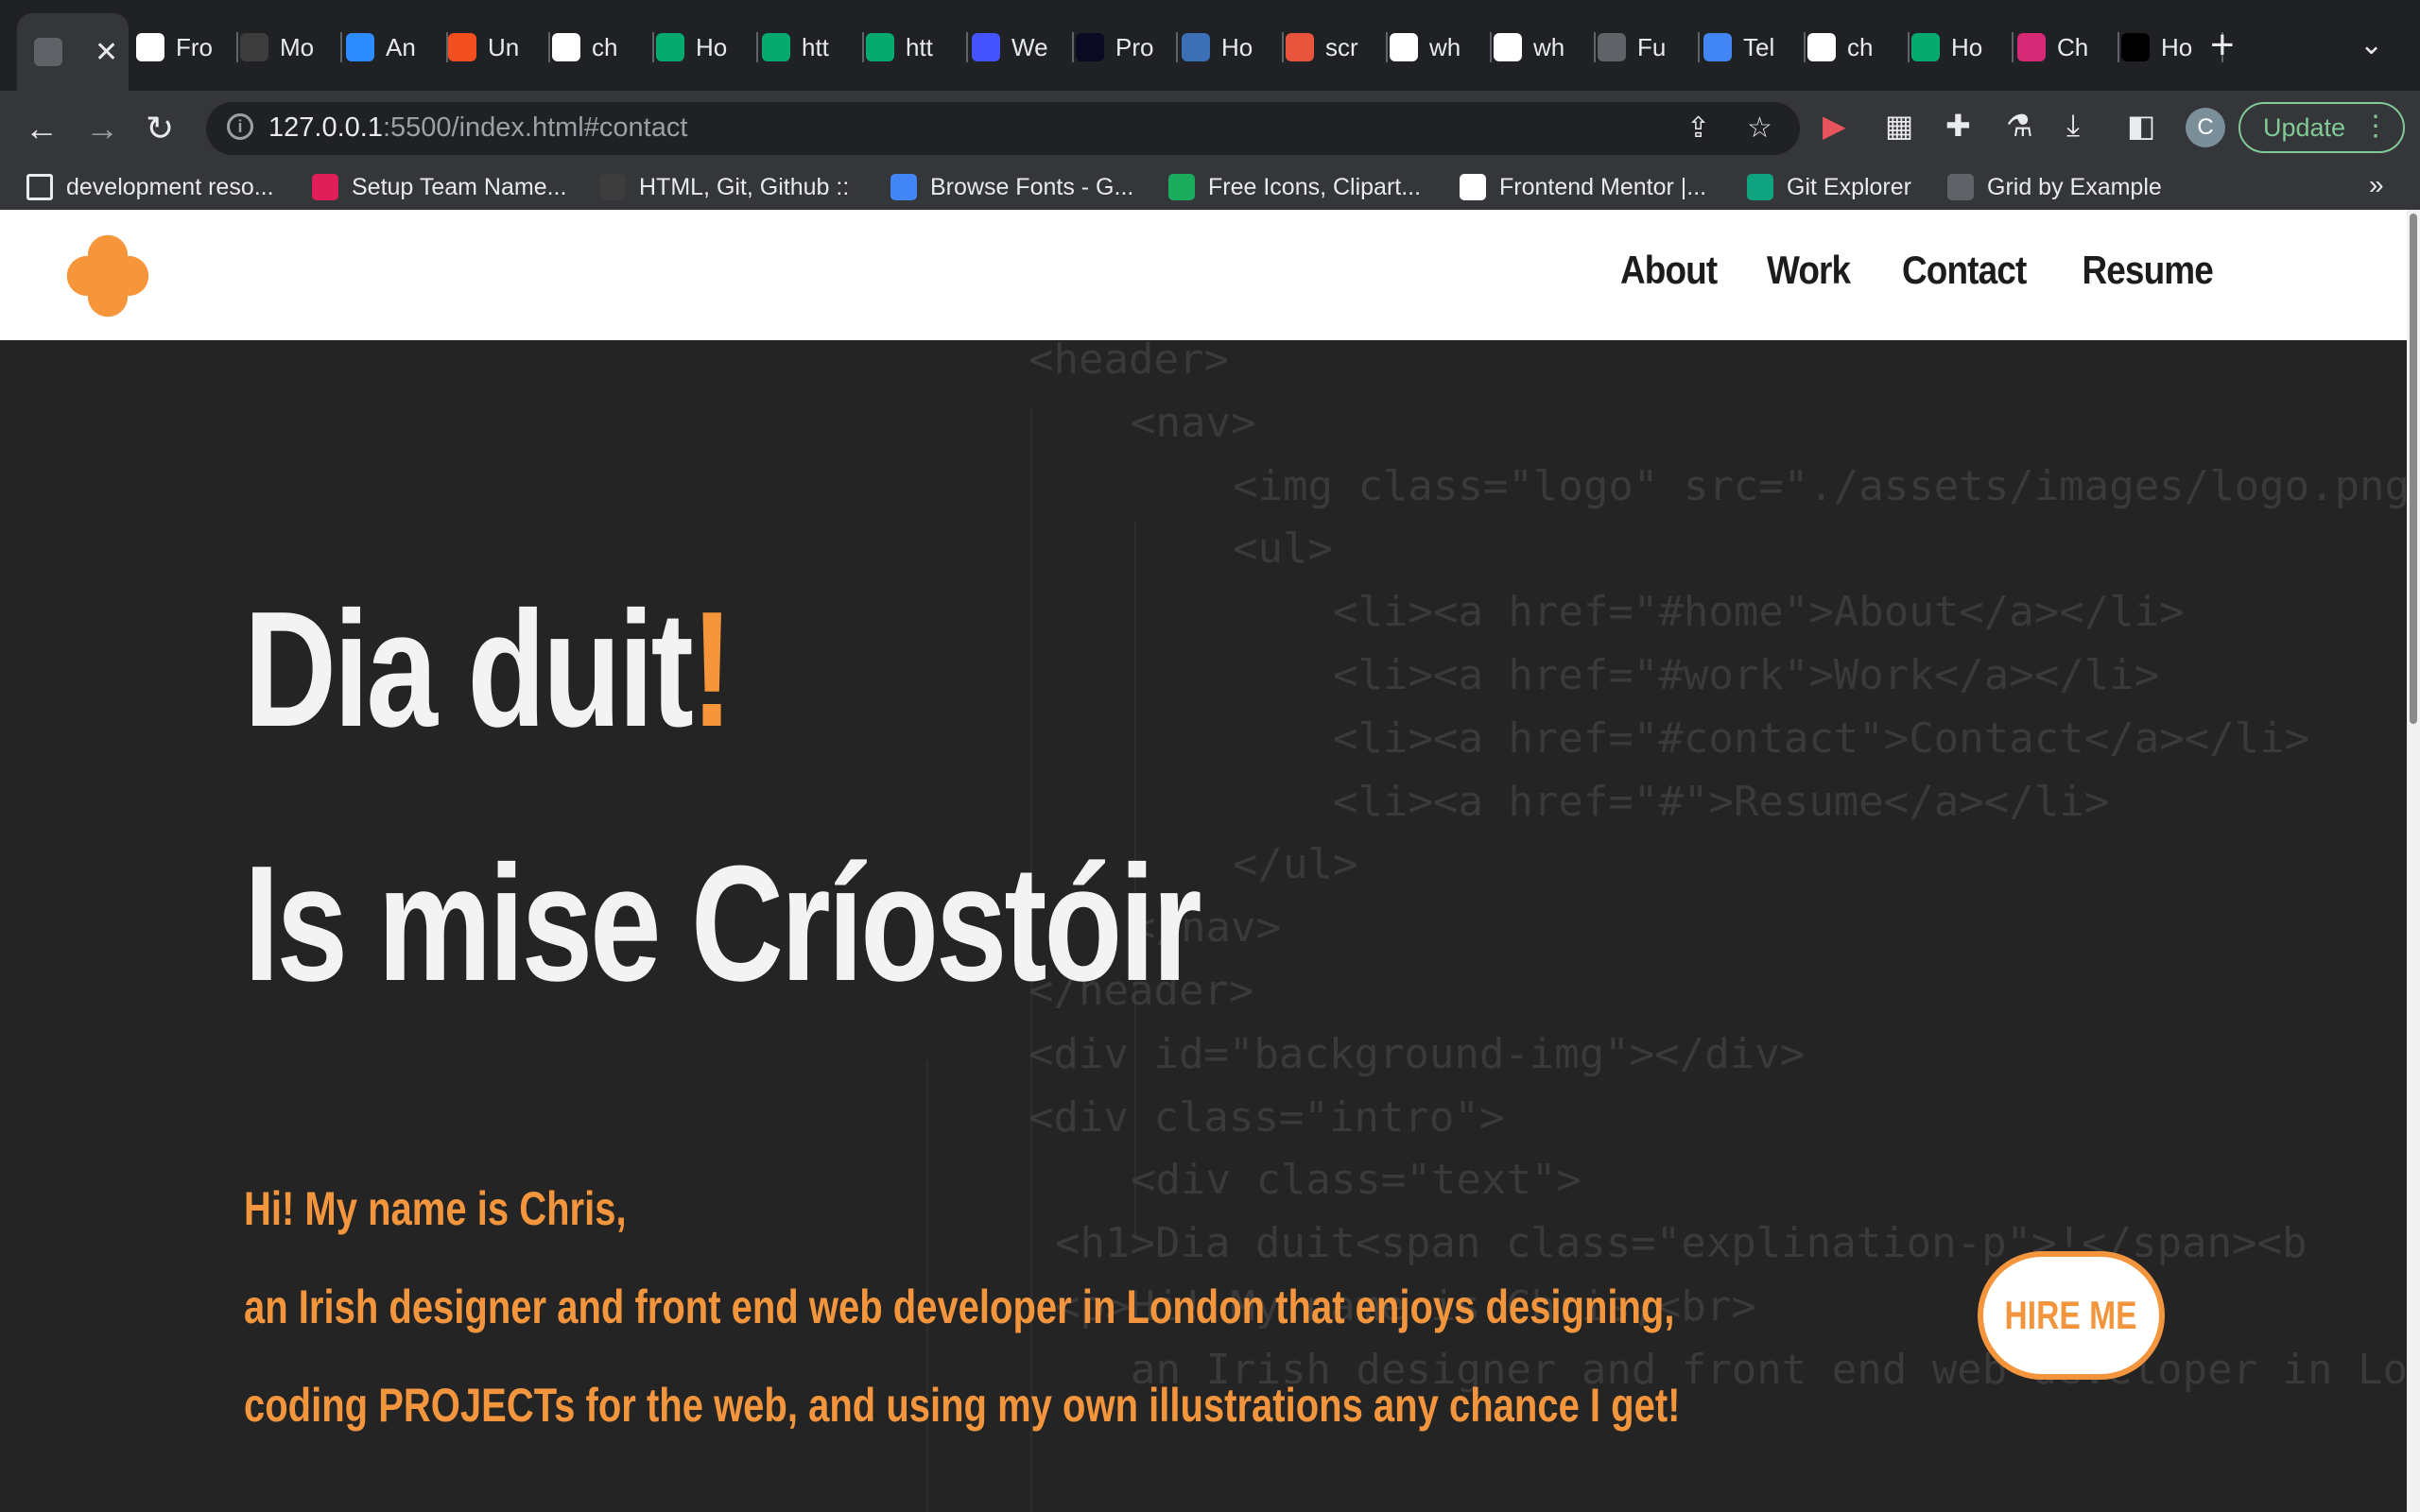 The image size is (2420, 1512). What do you see at coordinates (1652, 46) in the screenshot?
I see `tab-title: Fu` at bounding box center [1652, 46].